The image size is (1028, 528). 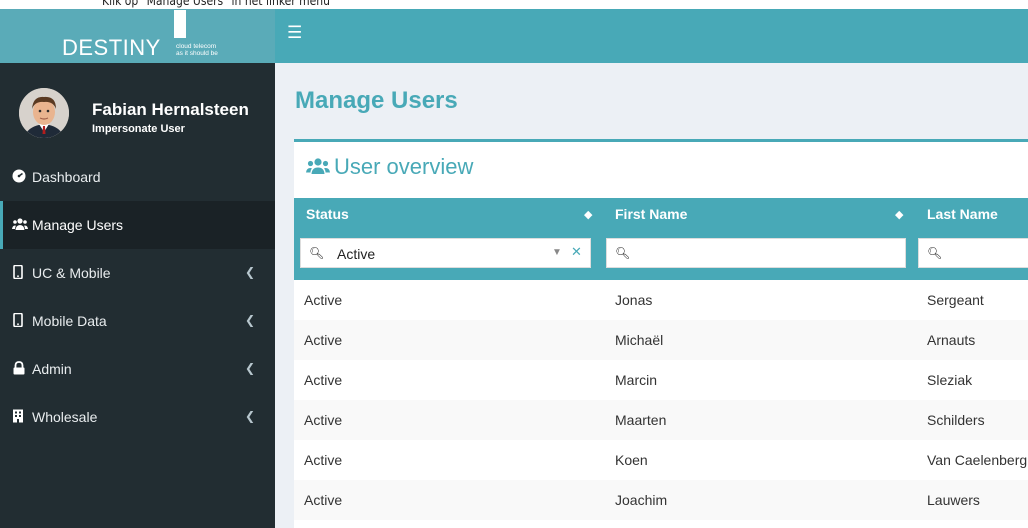 What do you see at coordinates (196, 46) in the screenshot?
I see `logo-tagline-line1: cloud telecom` at bounding box center [196, 46].